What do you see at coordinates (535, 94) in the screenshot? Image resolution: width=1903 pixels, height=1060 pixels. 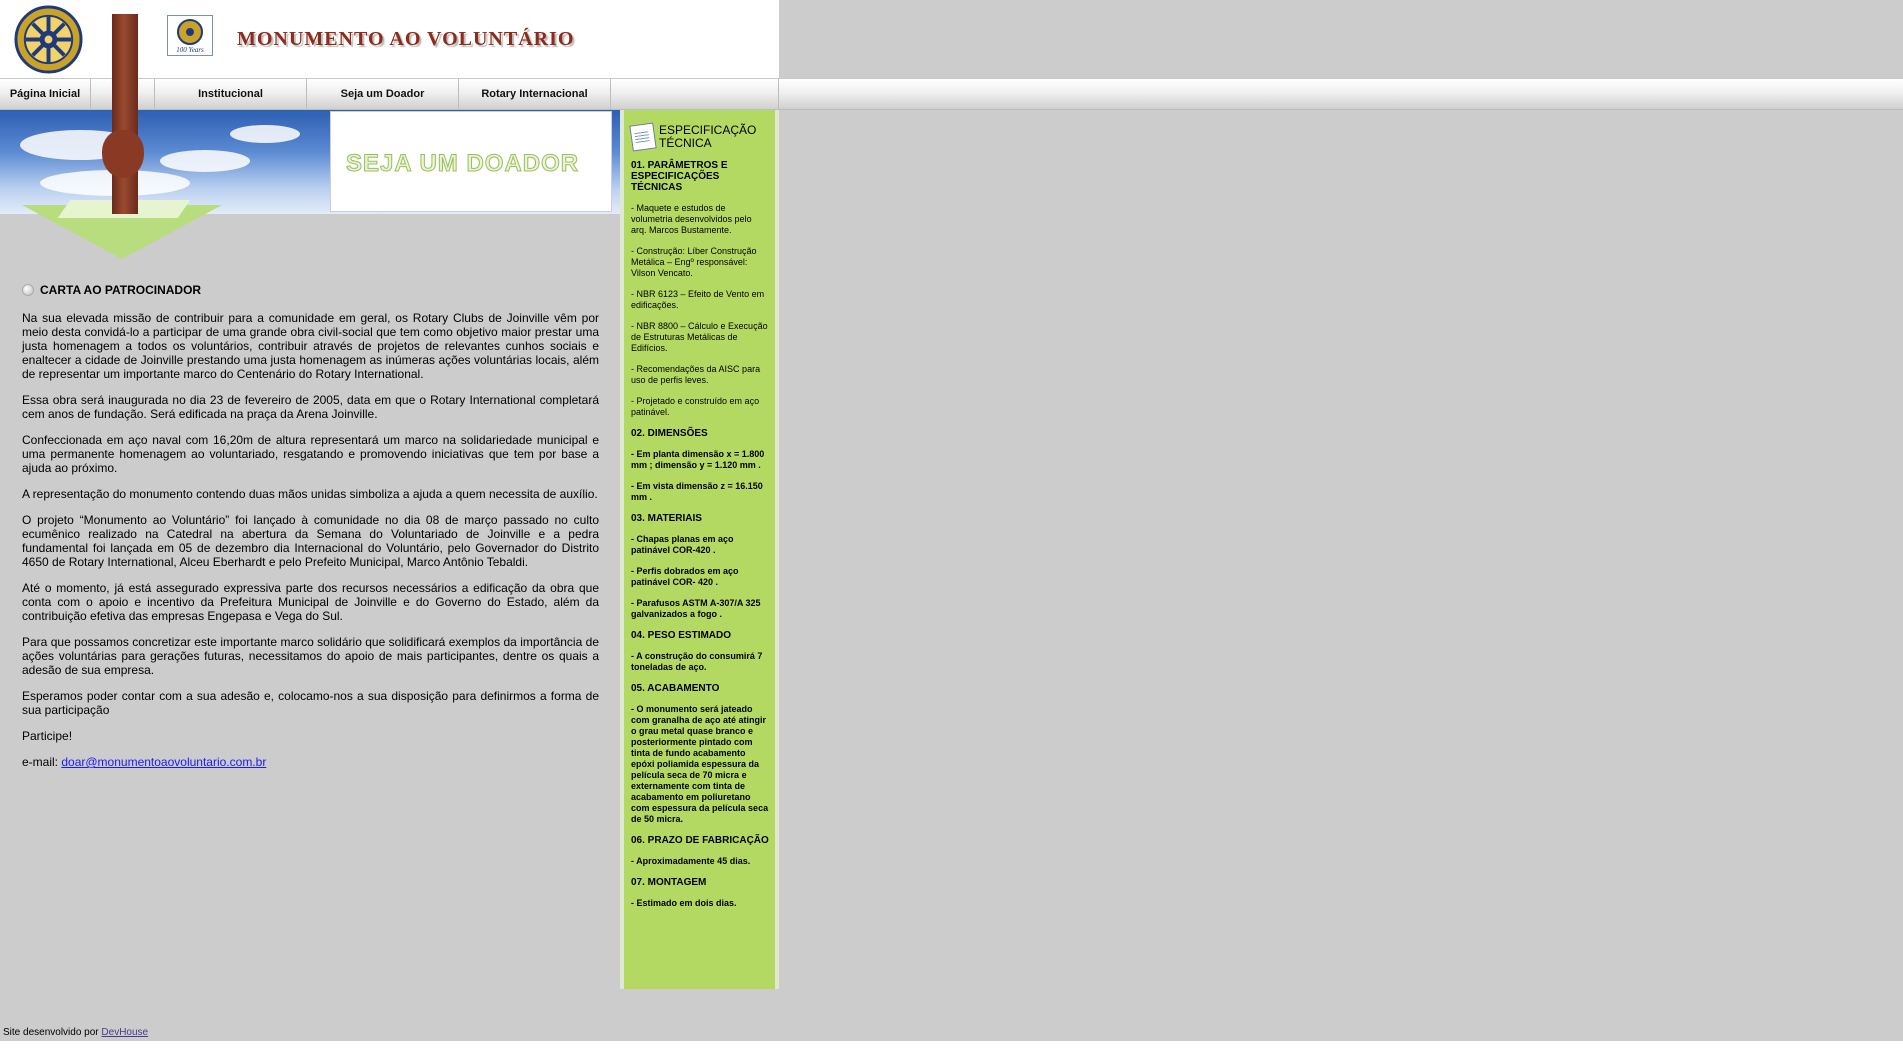 I see `nav-rotary-internacional: Rotary Internacional` at bounding box center [535, 94].